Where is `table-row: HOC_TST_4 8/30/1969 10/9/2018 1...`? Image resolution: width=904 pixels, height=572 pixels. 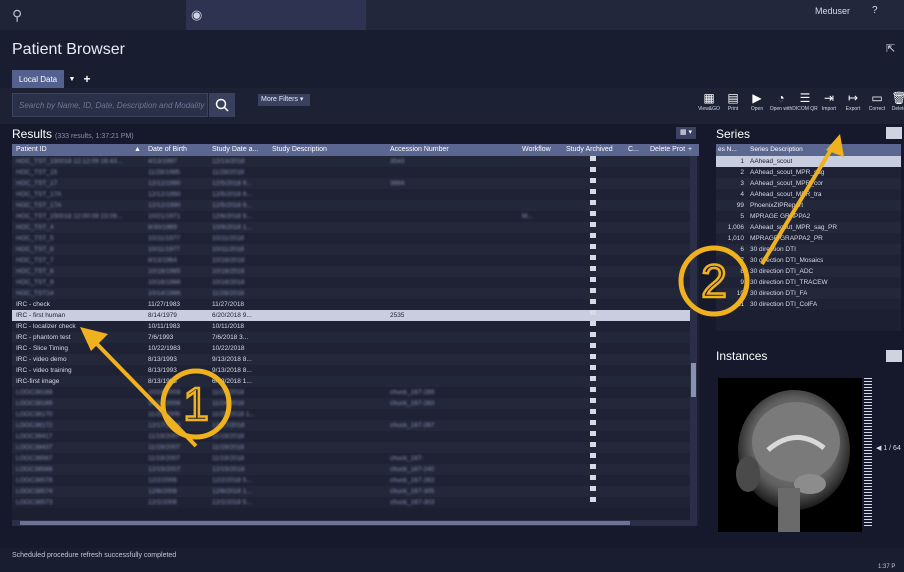 table-row: HOC_TST_4 8/30/1969 10/9/2018 1... is located at coordinates (351, 227).